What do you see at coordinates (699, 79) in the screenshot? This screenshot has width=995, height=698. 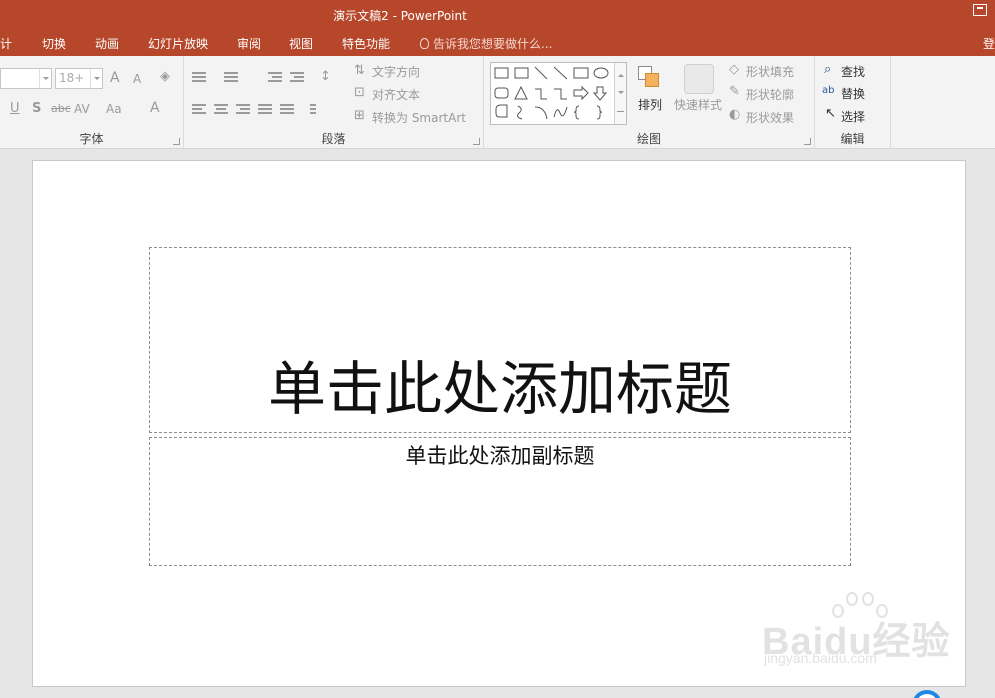 I see `quick-styles-icon` at bounding box center [699, 79].